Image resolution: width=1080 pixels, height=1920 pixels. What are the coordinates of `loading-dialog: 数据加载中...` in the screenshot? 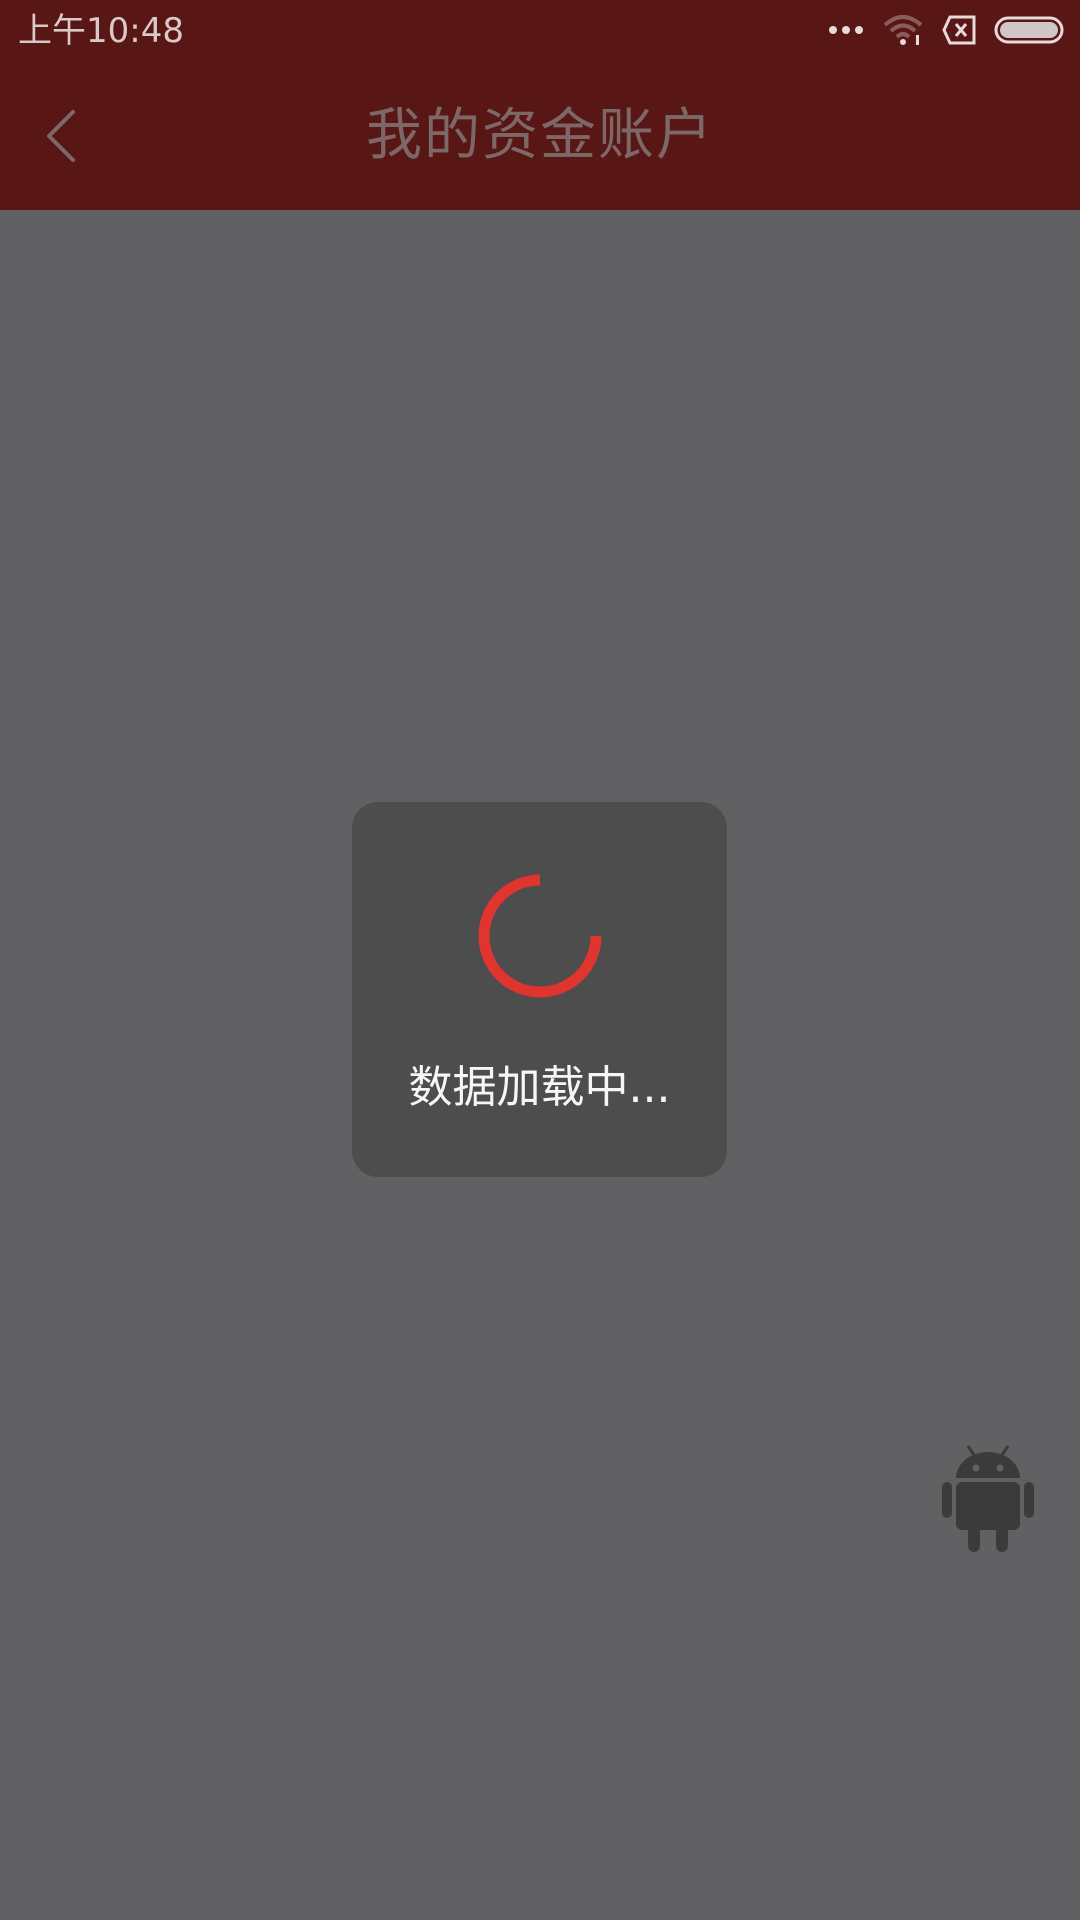 It's located at (539, 989).